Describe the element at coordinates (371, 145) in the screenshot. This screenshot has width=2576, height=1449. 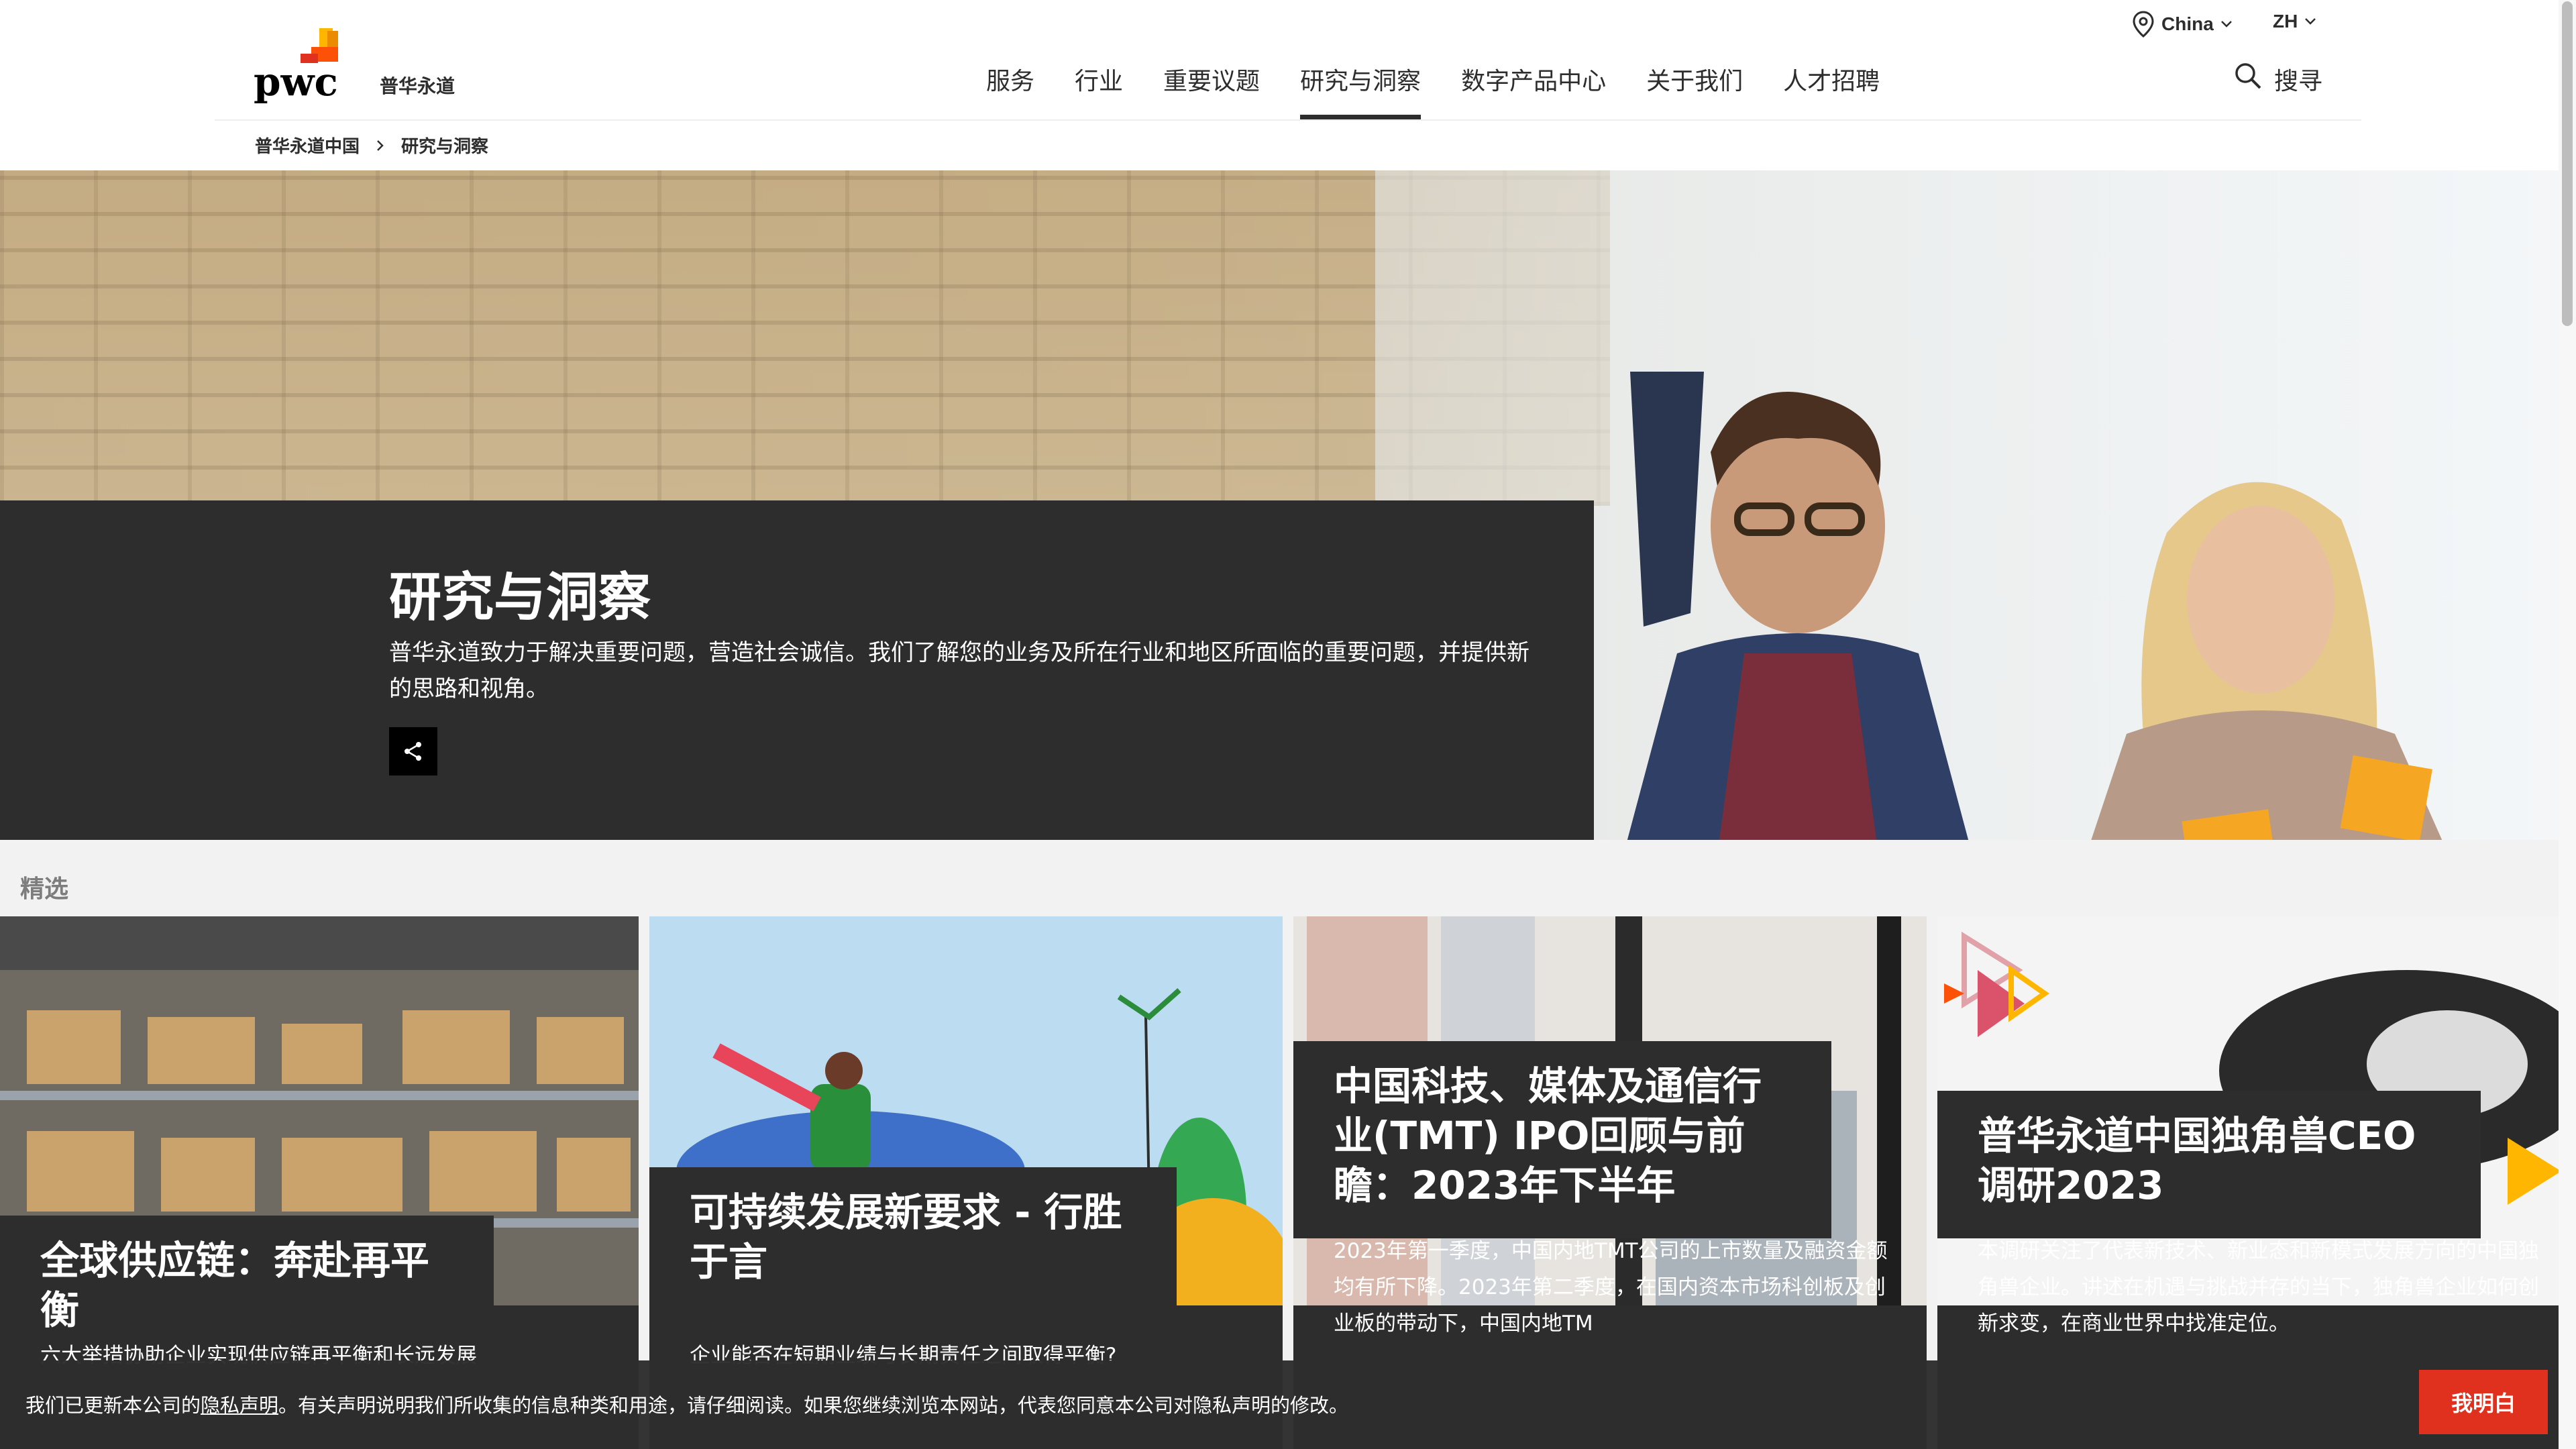
I see `breadcrumb: 普华永道中国 研究与洞察` at that location.